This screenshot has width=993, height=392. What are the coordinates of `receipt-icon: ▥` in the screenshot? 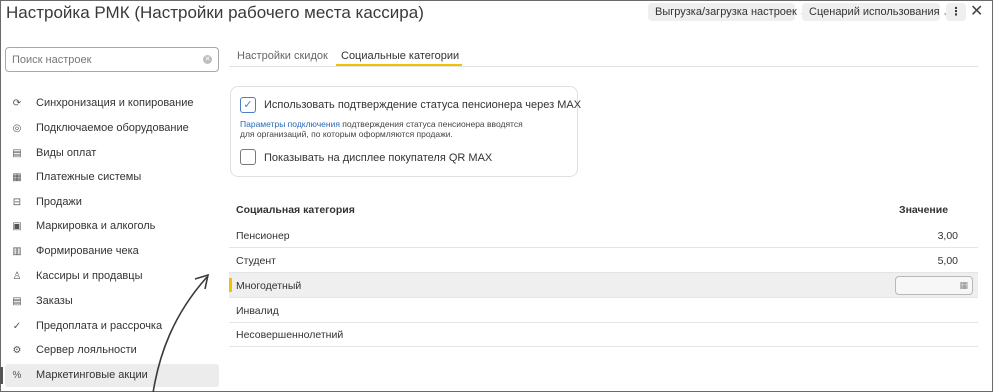 It's located at (17, 251).